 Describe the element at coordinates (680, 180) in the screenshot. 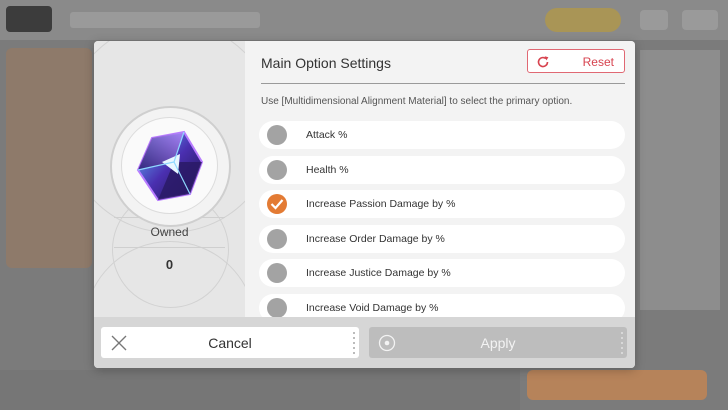

I see `background-side-panel` at that location.